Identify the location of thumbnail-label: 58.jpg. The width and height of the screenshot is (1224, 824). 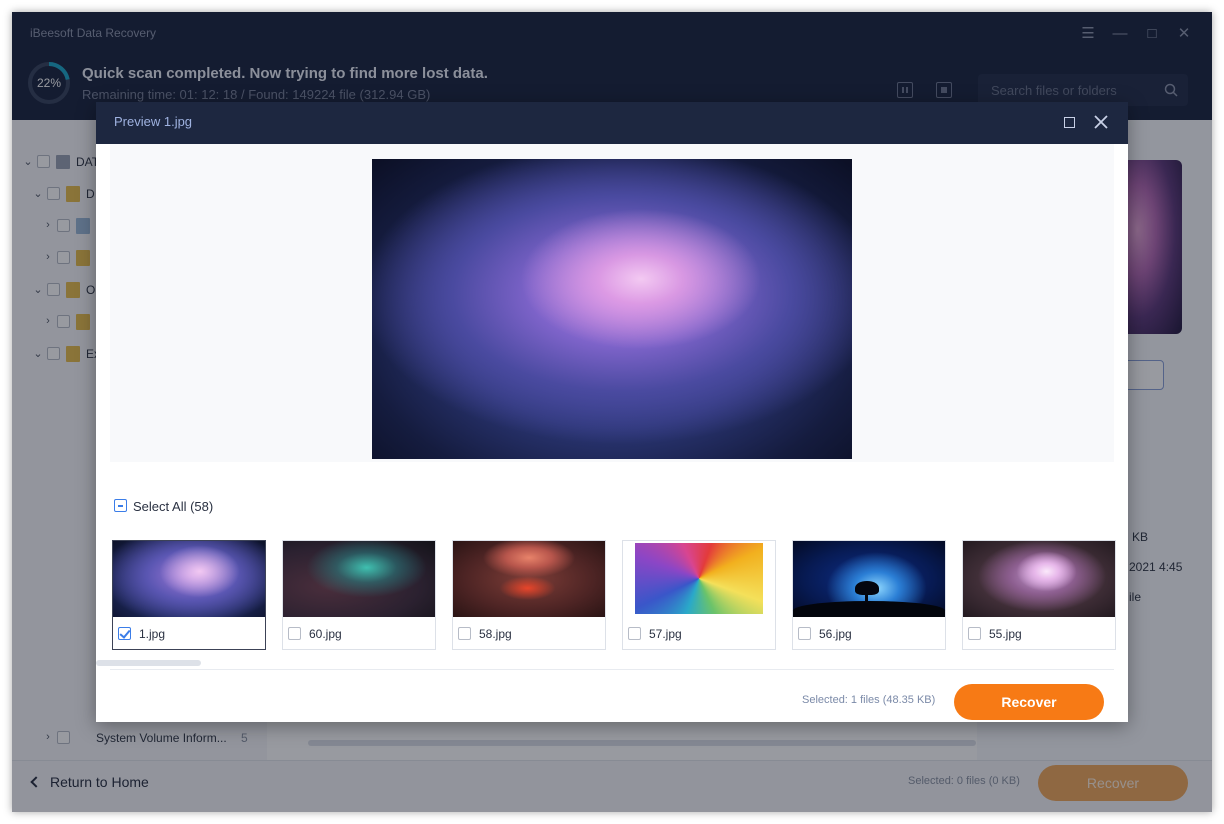
(495, 634).